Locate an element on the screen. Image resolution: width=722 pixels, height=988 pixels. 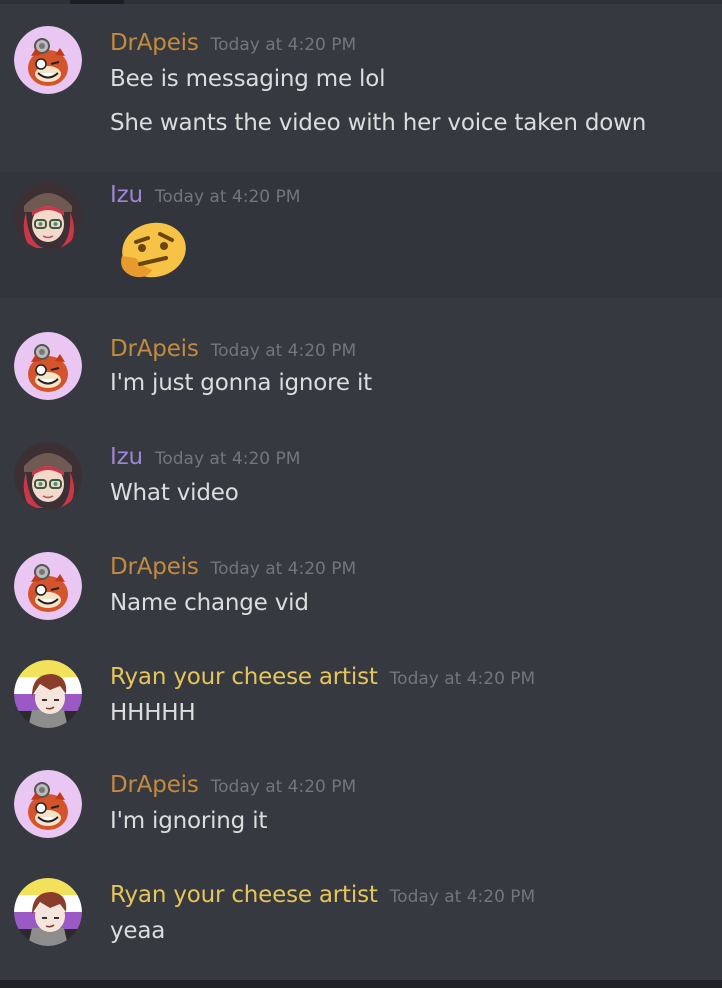
thinking-emoji is located at coordinates (152, 251).